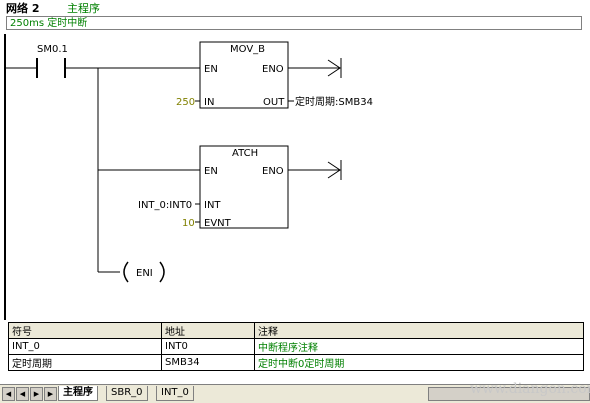 Image resolution: width=590 pixels, height=403 pixels. Describe the element at coordinates (36, 394) in the screenshot. I see `next-tab-button: ▶` at that location.